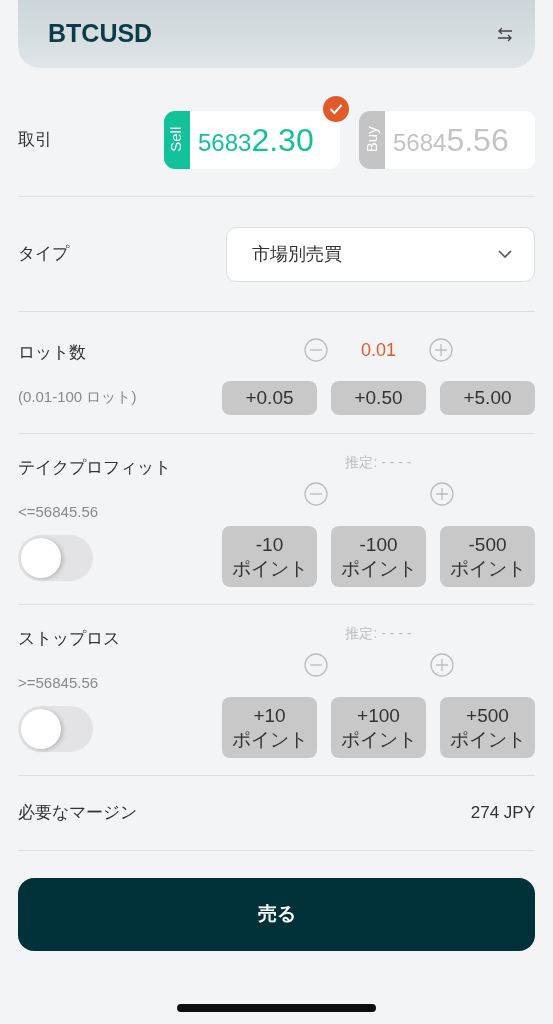 This screenshot has height=1024, width=553. I want to click on row-label: タイプ, so click(43, 254).